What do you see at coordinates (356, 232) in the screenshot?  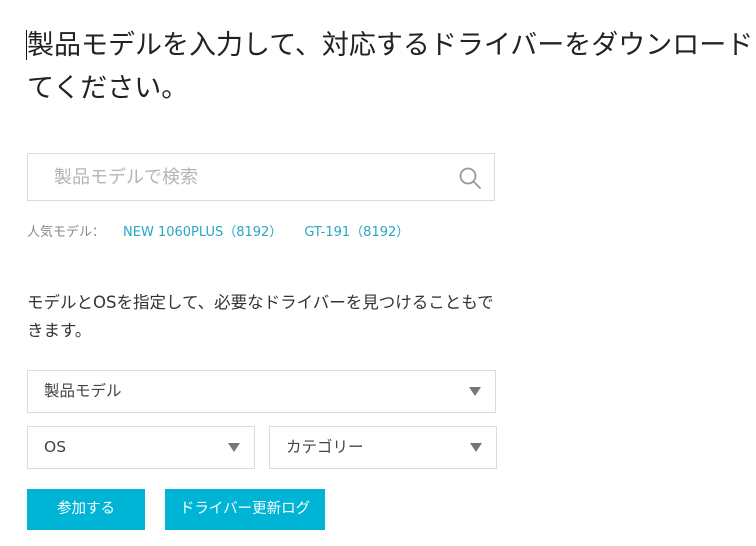 I see `popular-model-link: GT-191（8192）` at bounding box center [356, 232].